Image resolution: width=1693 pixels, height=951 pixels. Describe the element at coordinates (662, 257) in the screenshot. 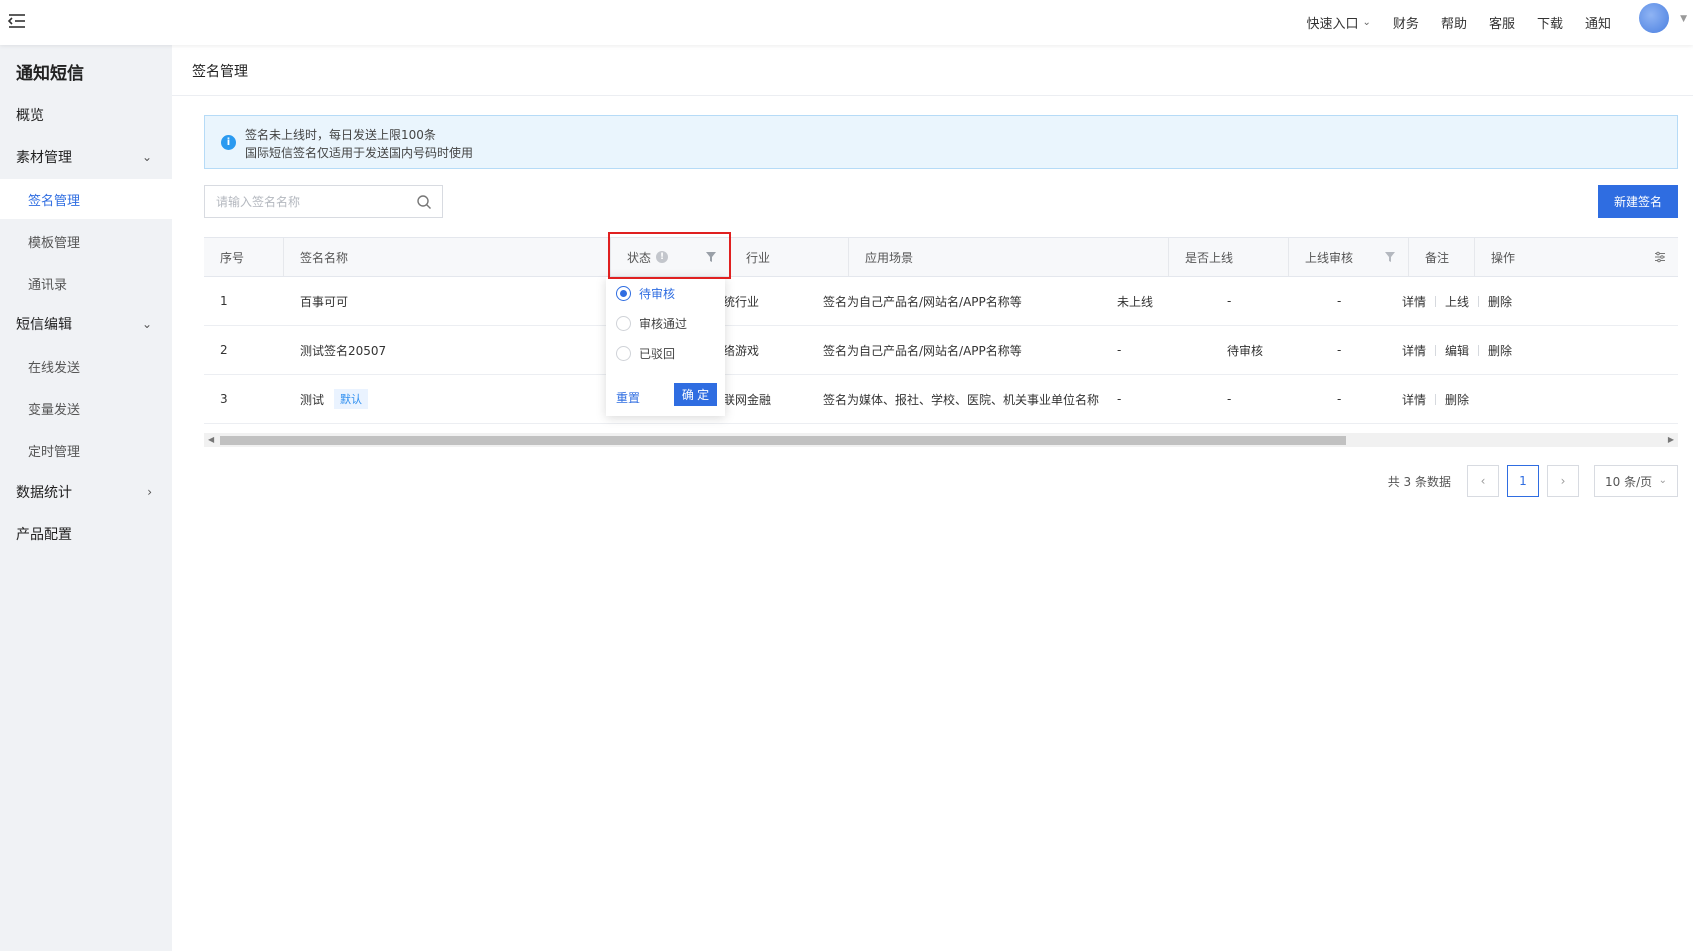

I see `info-icon: !` at that location.